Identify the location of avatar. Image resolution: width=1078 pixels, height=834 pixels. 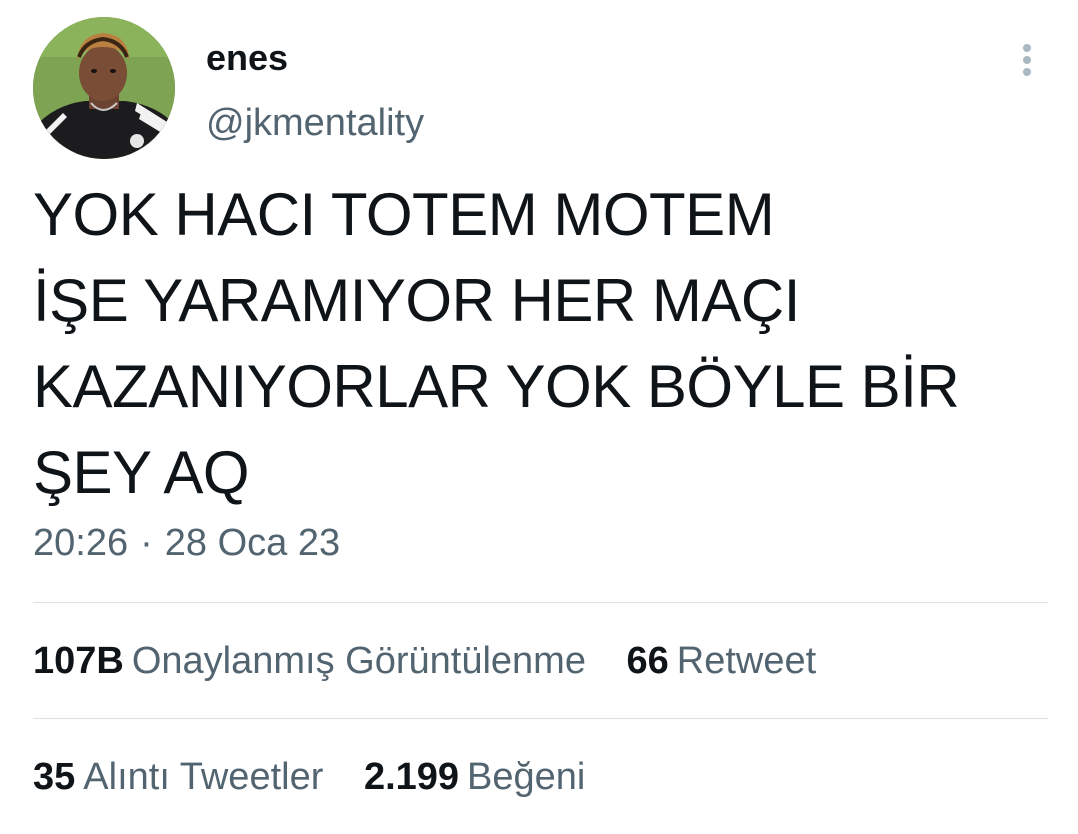
(104, 88).